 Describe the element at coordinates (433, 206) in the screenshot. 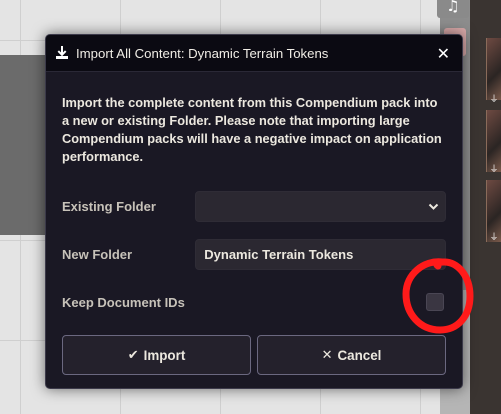

I see `chevron-down-icon` at that location.